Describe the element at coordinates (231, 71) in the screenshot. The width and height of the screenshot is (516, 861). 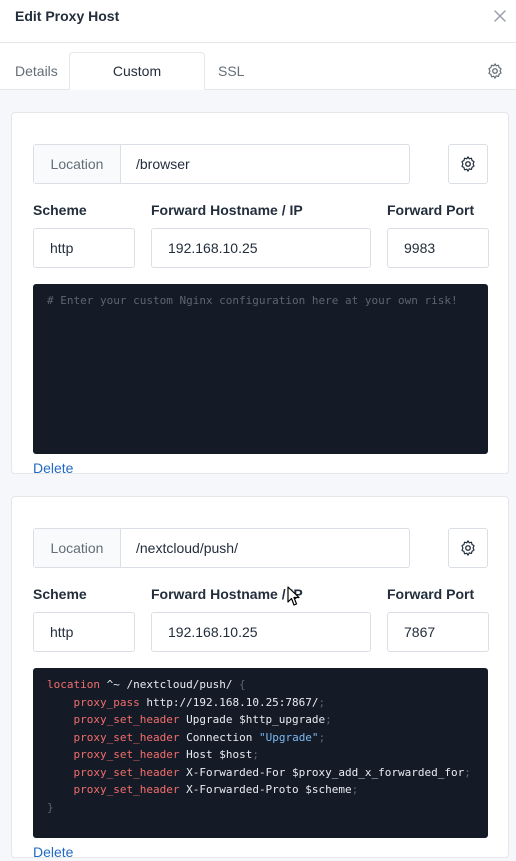
I see `tab-ssl: SSL` at that location.